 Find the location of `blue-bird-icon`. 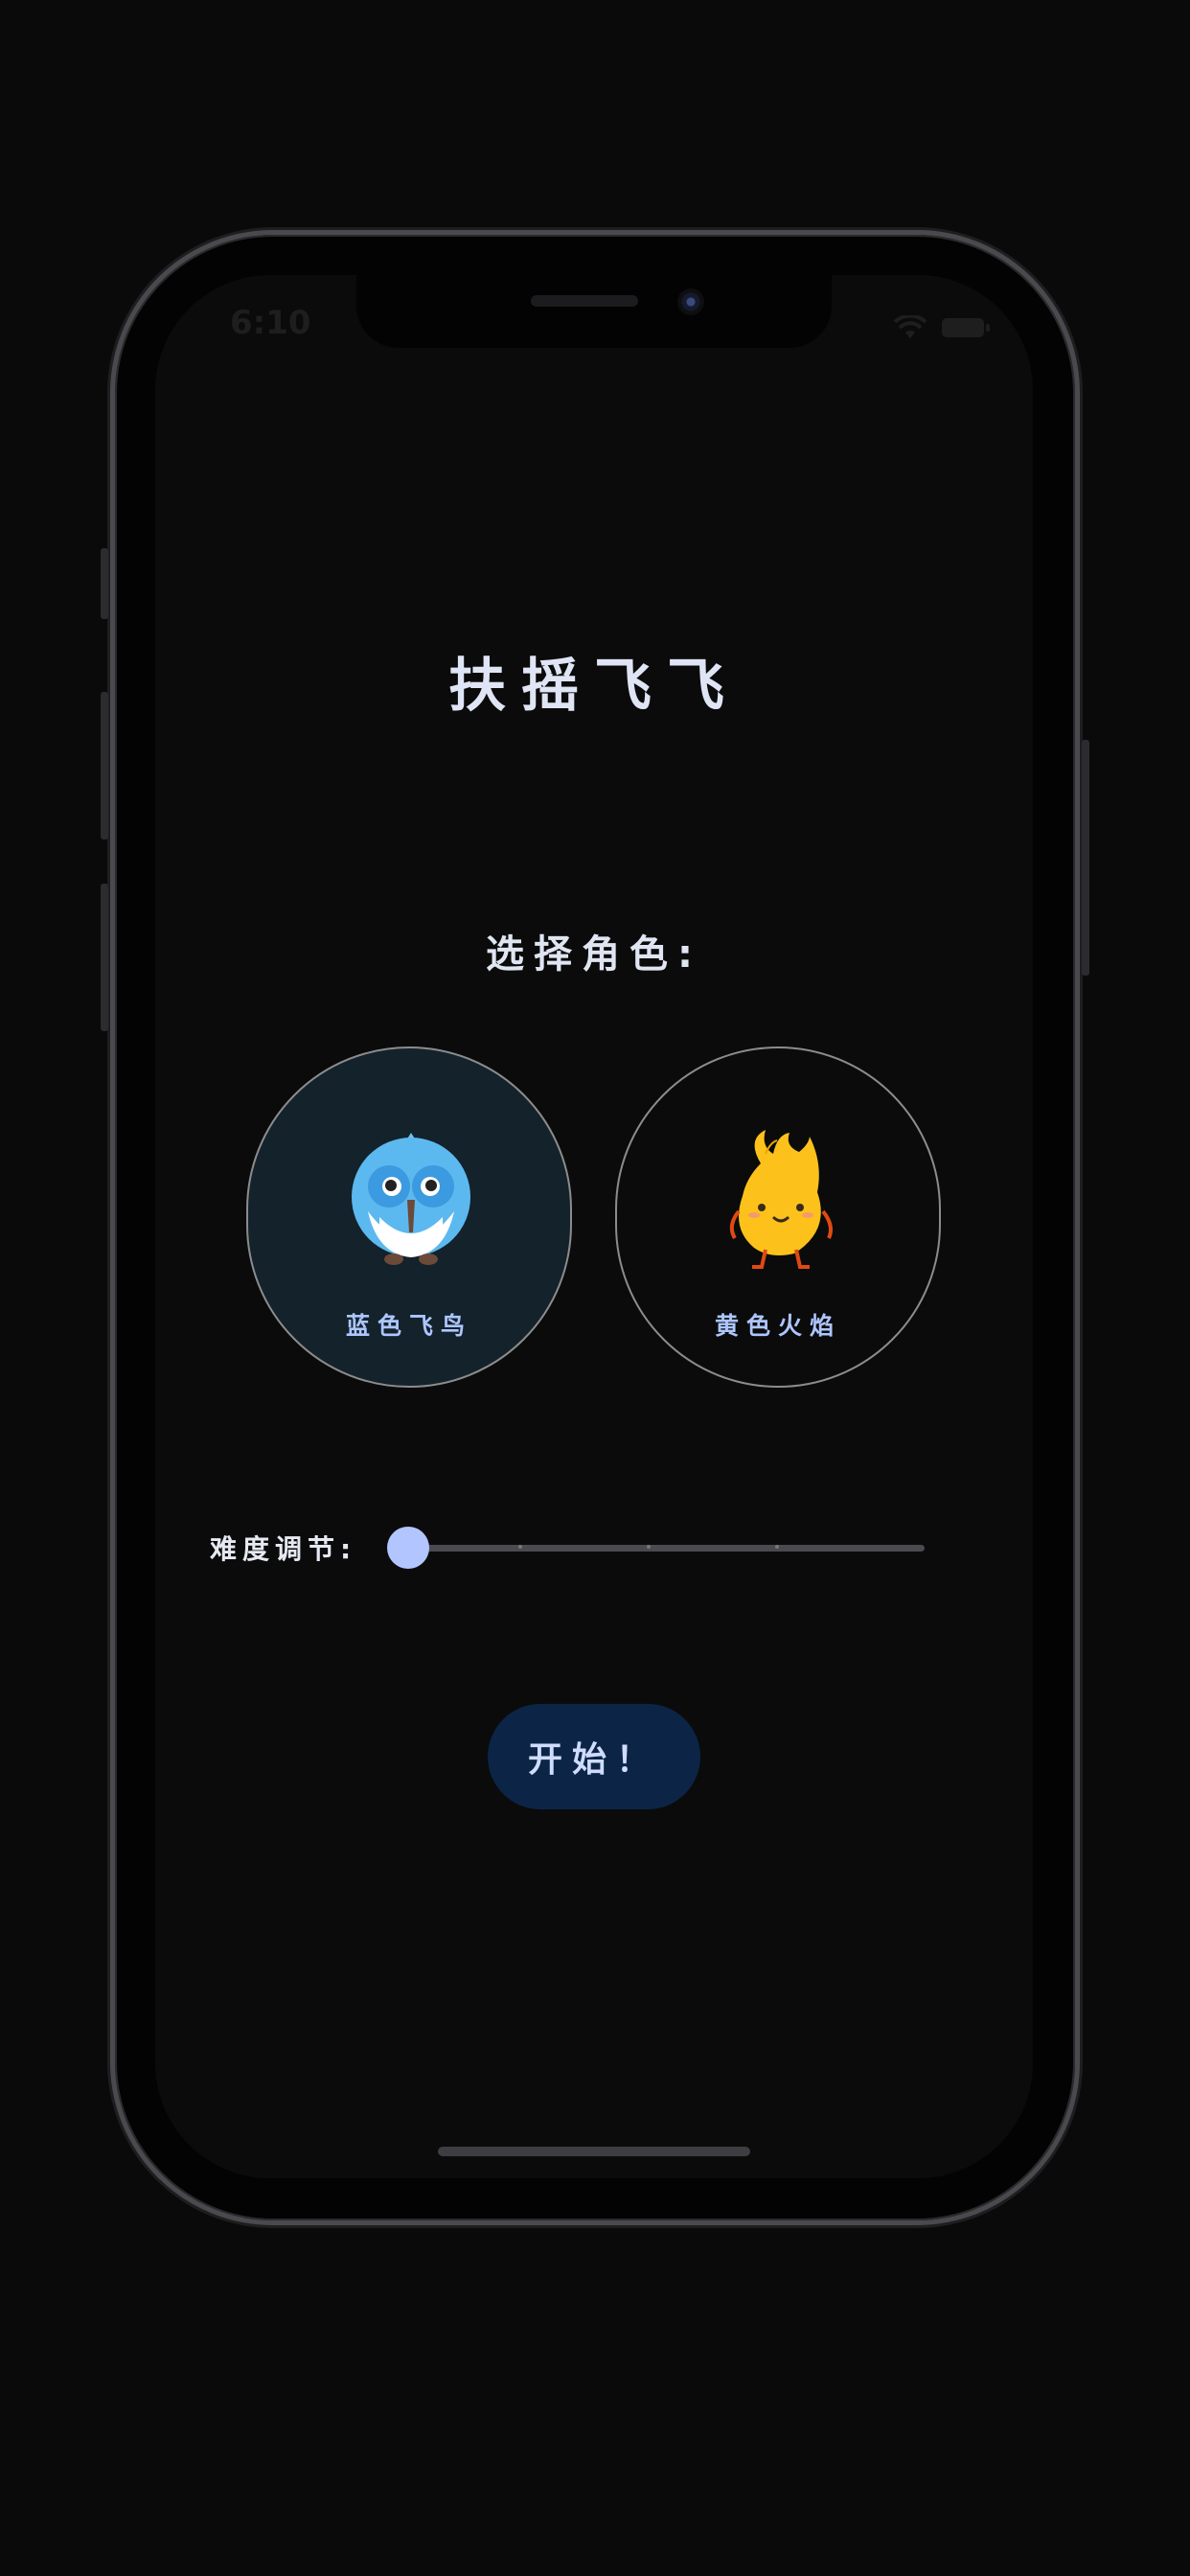

blue-bird-icon is located at coordinates (411, 1199).